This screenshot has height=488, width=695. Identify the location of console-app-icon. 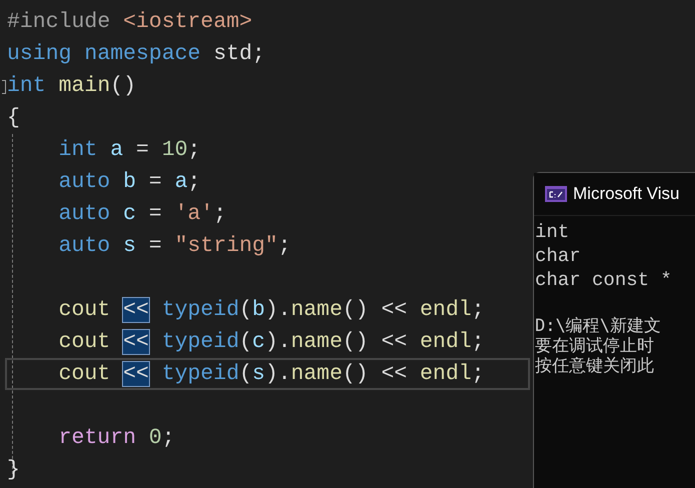
(556, 194).